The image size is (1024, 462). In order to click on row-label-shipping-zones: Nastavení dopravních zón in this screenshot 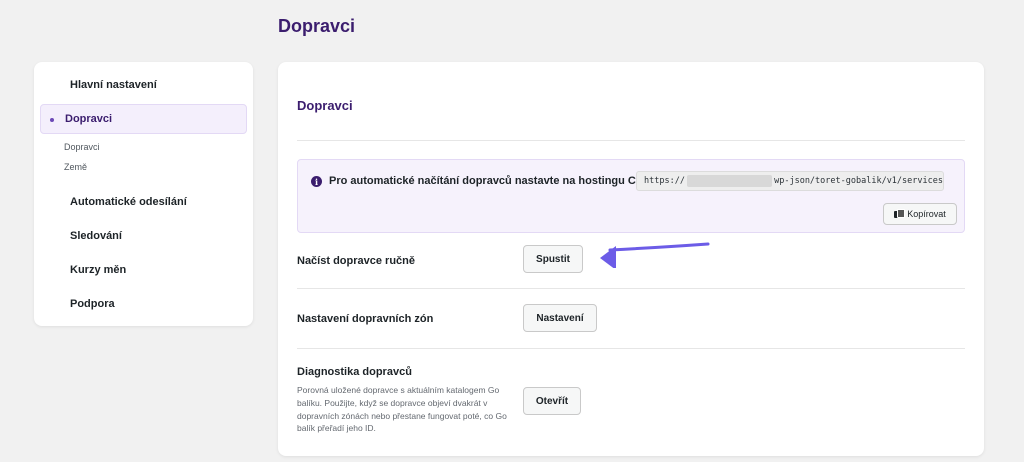, I will do `click(365, 319)`.